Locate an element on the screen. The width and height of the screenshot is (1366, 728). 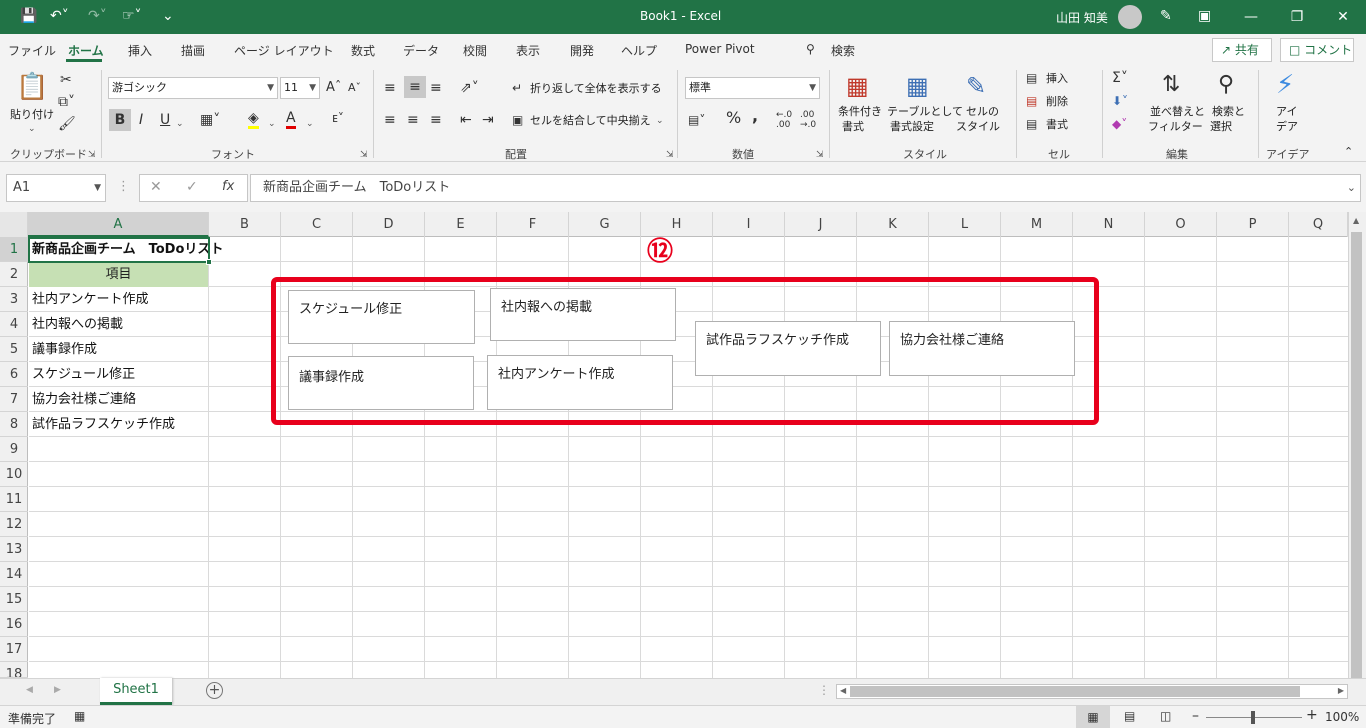
row-header: 9 is located at coordinates (14, 449).